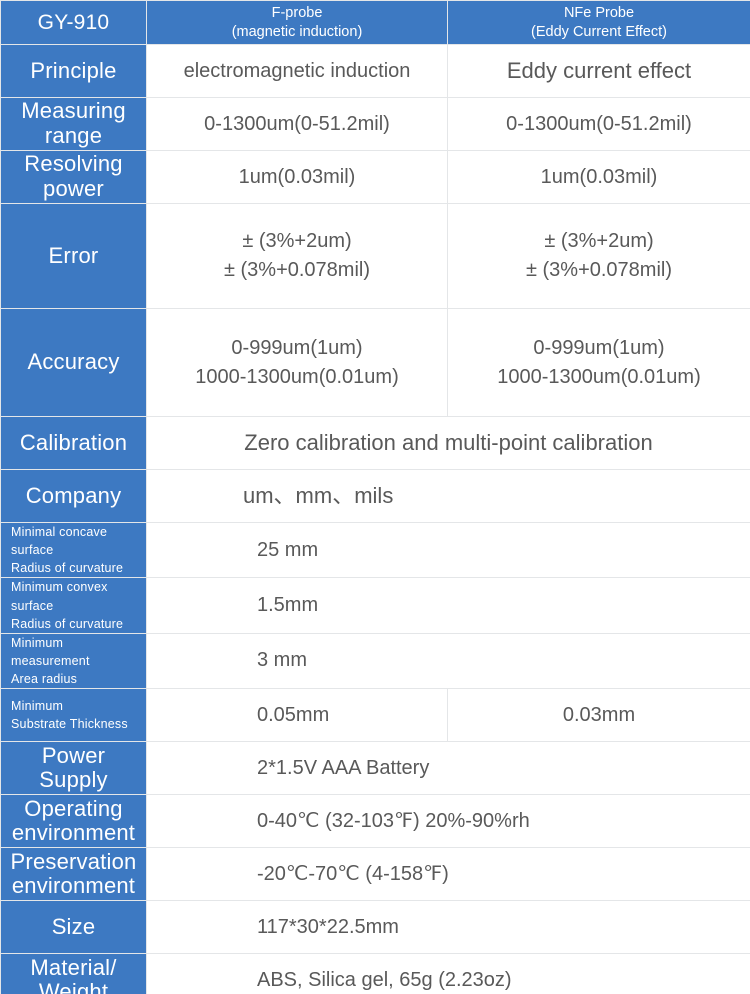 This screenshot has width=750, height=994. What do you see at coordinates (598, 715) in the screenshot?
I see `min-substrate-thickness-nfe-probe-value: 0.03mm` at bounding box center [598, 715].